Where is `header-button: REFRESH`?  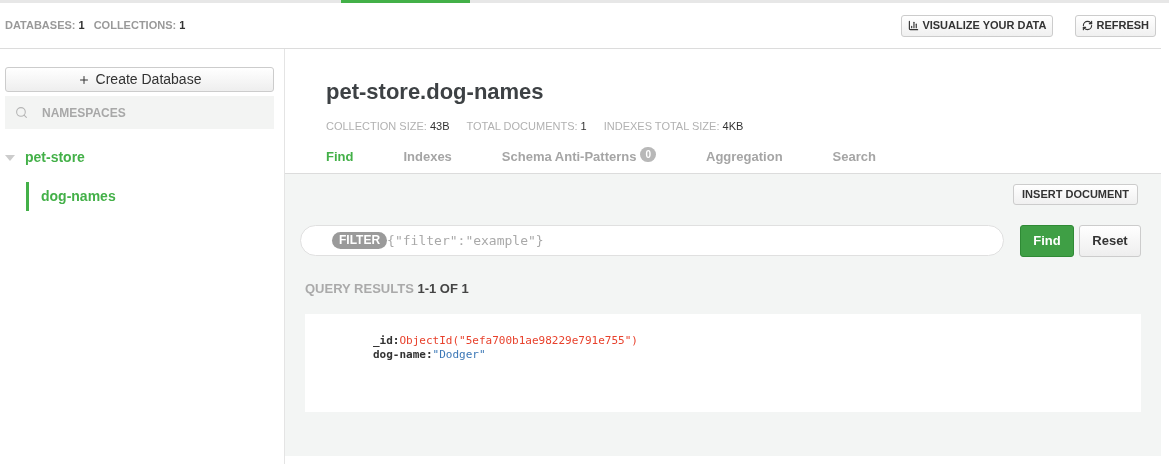 header-button: REFRESH is located at coordinates (1115, 25).